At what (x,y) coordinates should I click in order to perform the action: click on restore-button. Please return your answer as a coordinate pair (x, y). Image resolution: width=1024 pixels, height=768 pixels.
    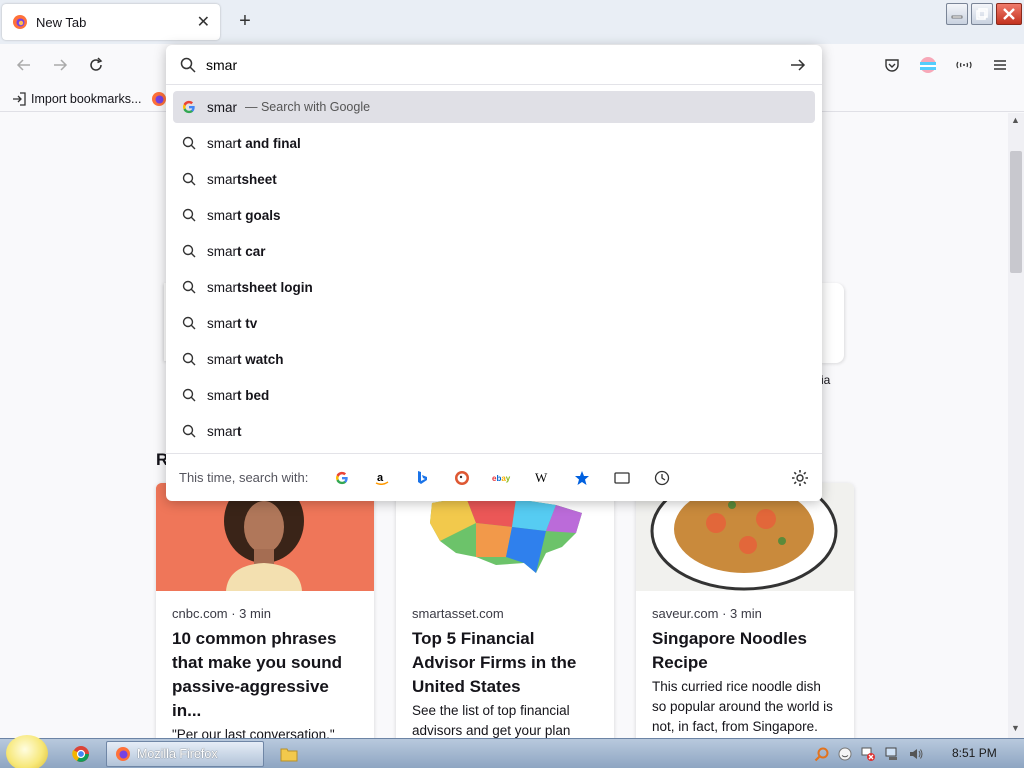
    Looking at the image, I should click on (982, 14).